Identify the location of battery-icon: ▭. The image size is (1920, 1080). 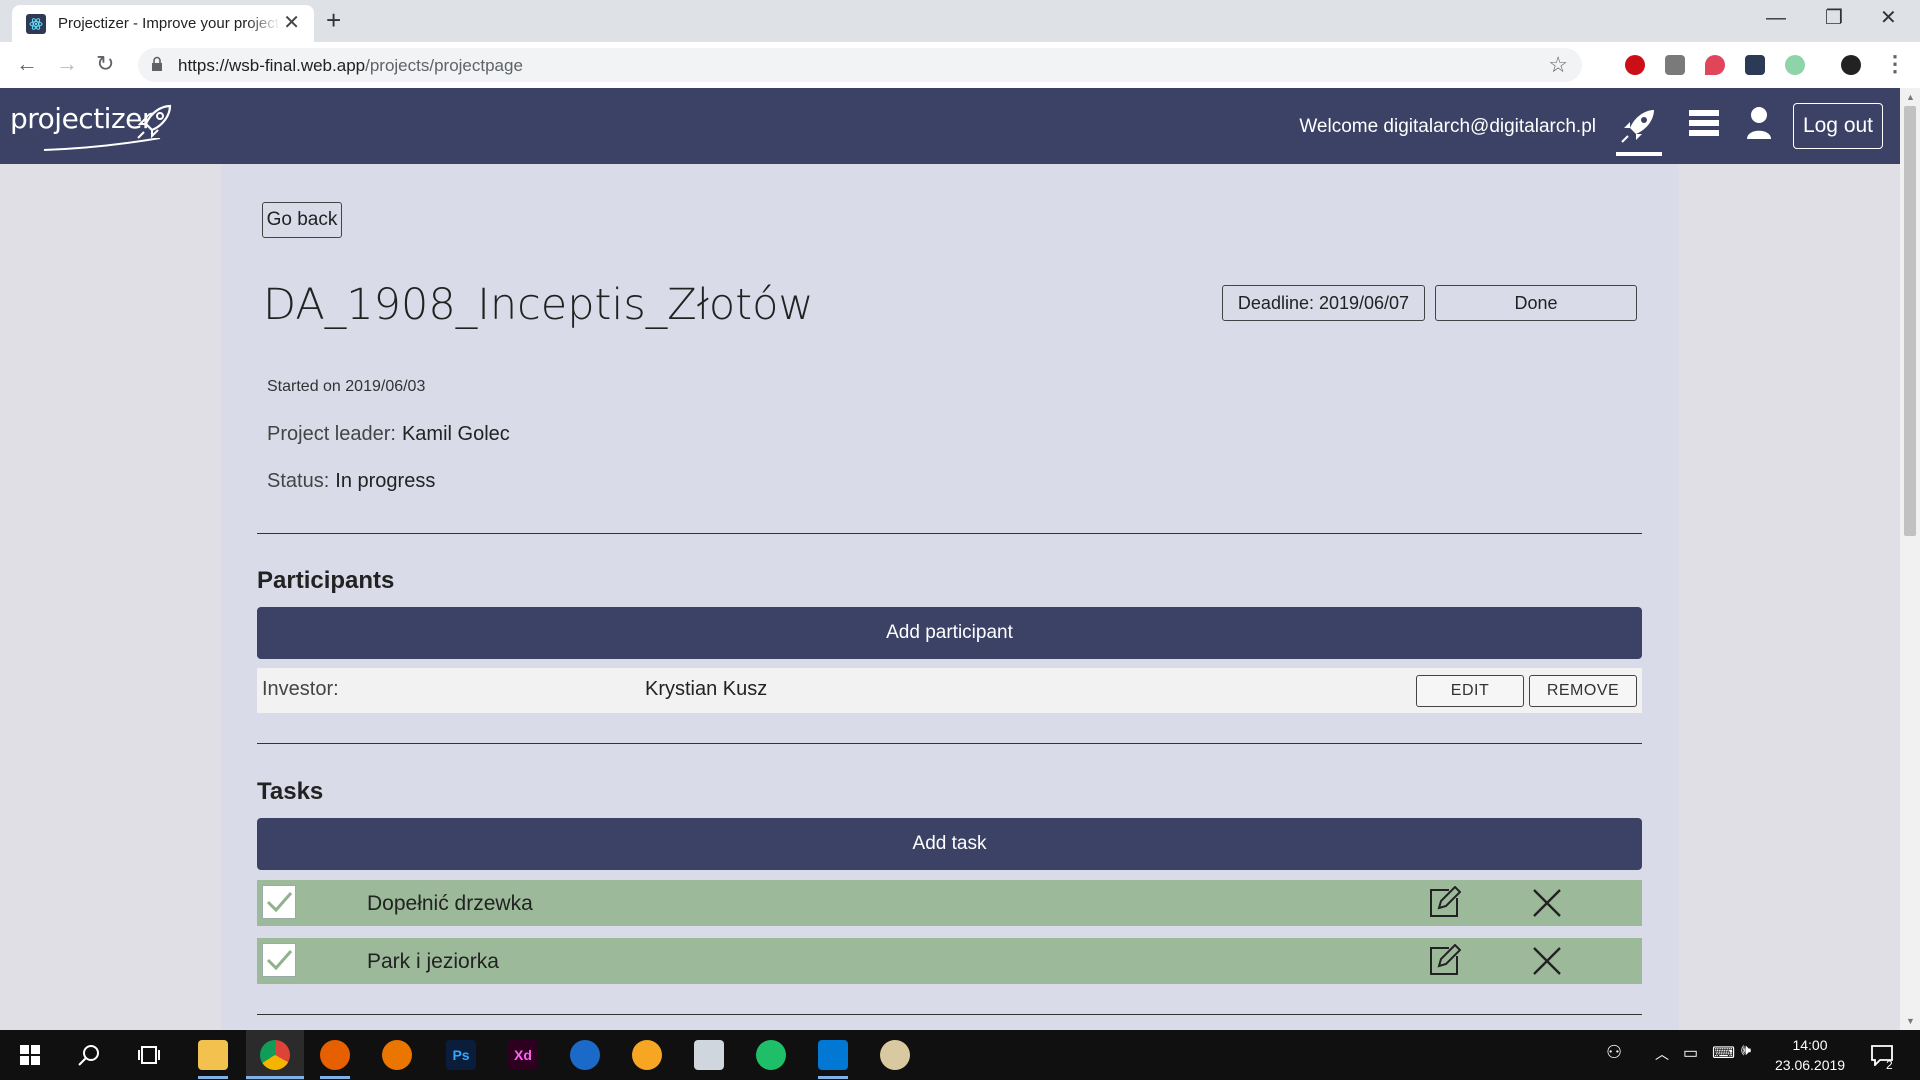
(1690, 1053).